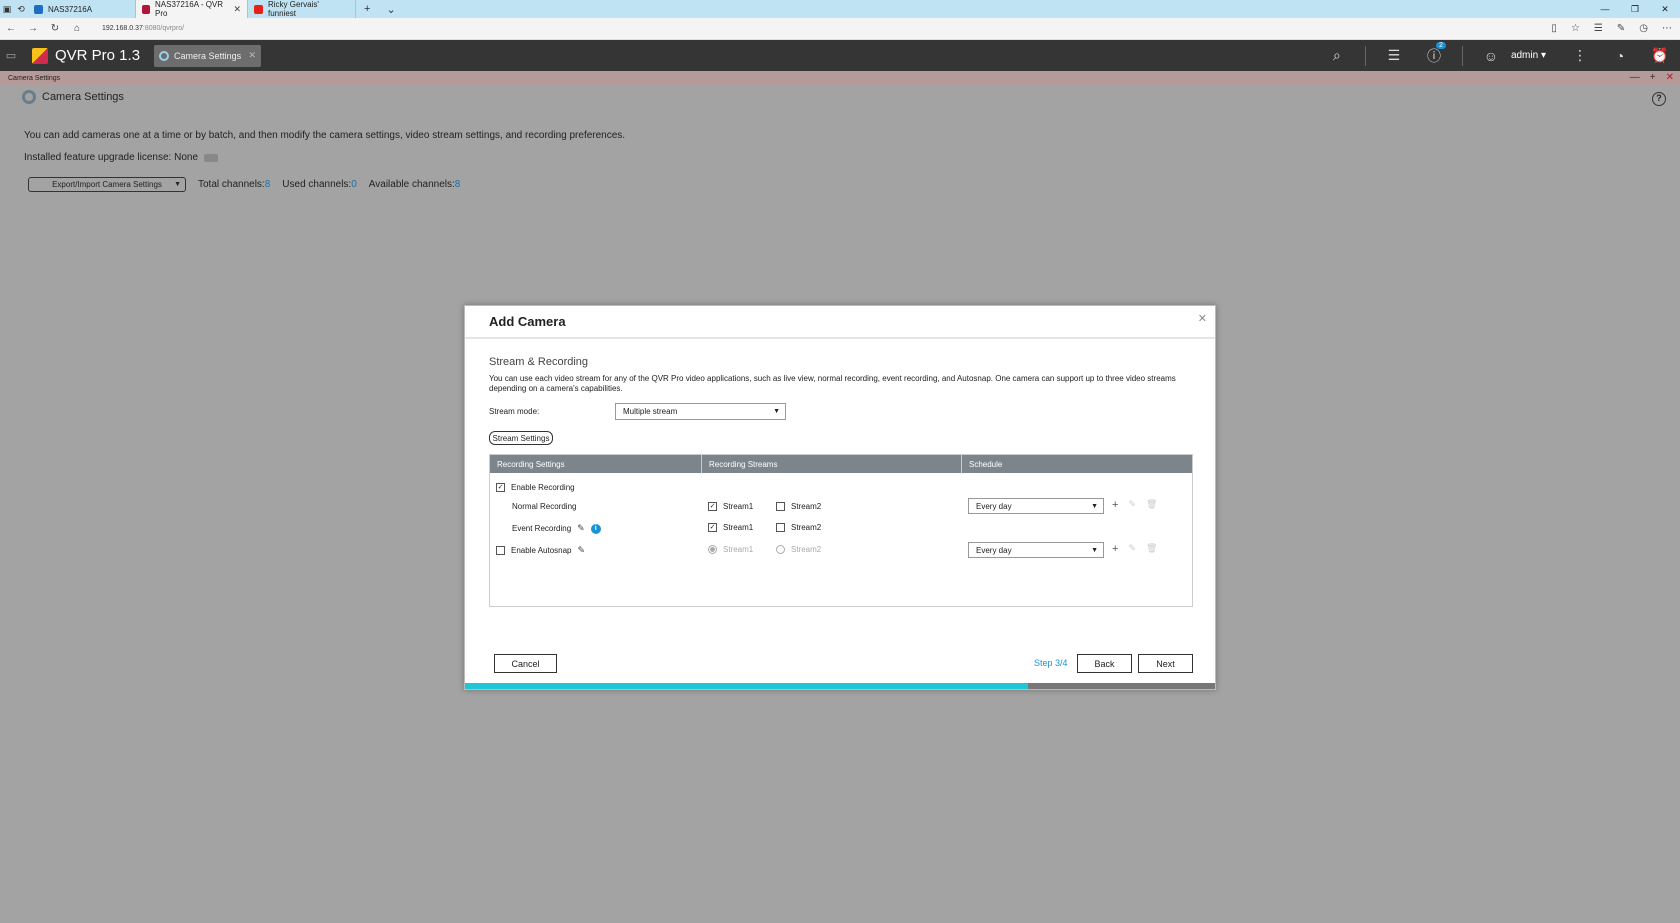  What do you see at coordinates (33, 28) in the screenshot?
I see `forward-arrow-icon: →` at bounding box center [33, 28].